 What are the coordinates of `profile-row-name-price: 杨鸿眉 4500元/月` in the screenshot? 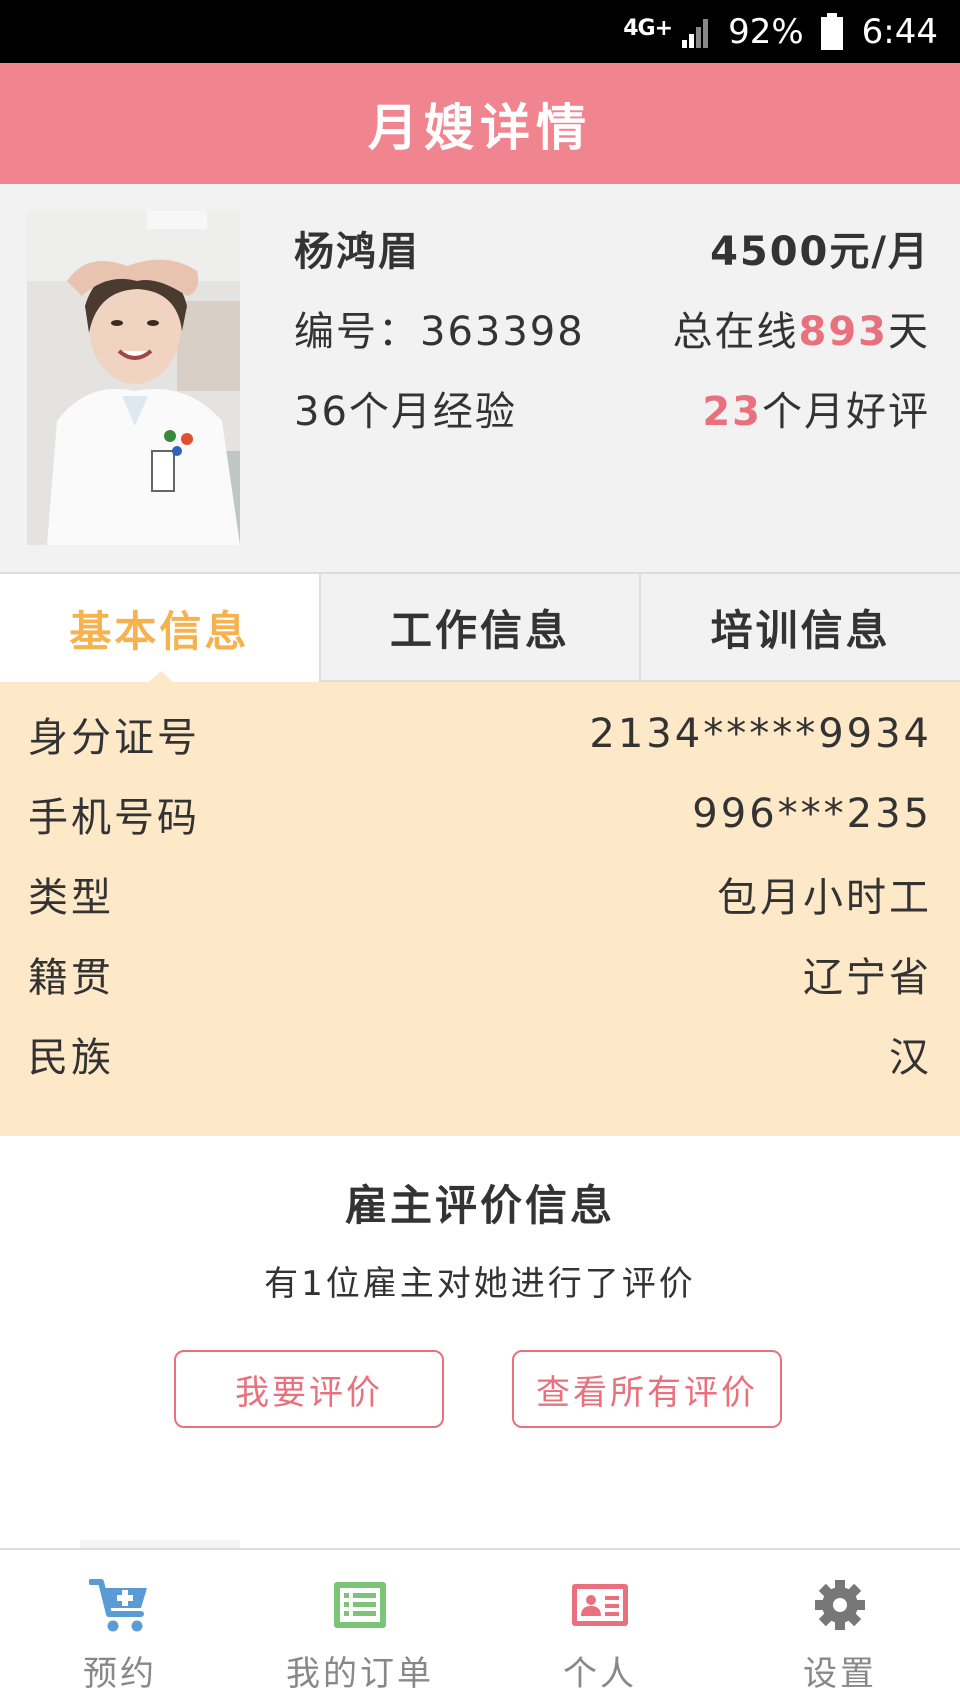 It's located at (612, 248).